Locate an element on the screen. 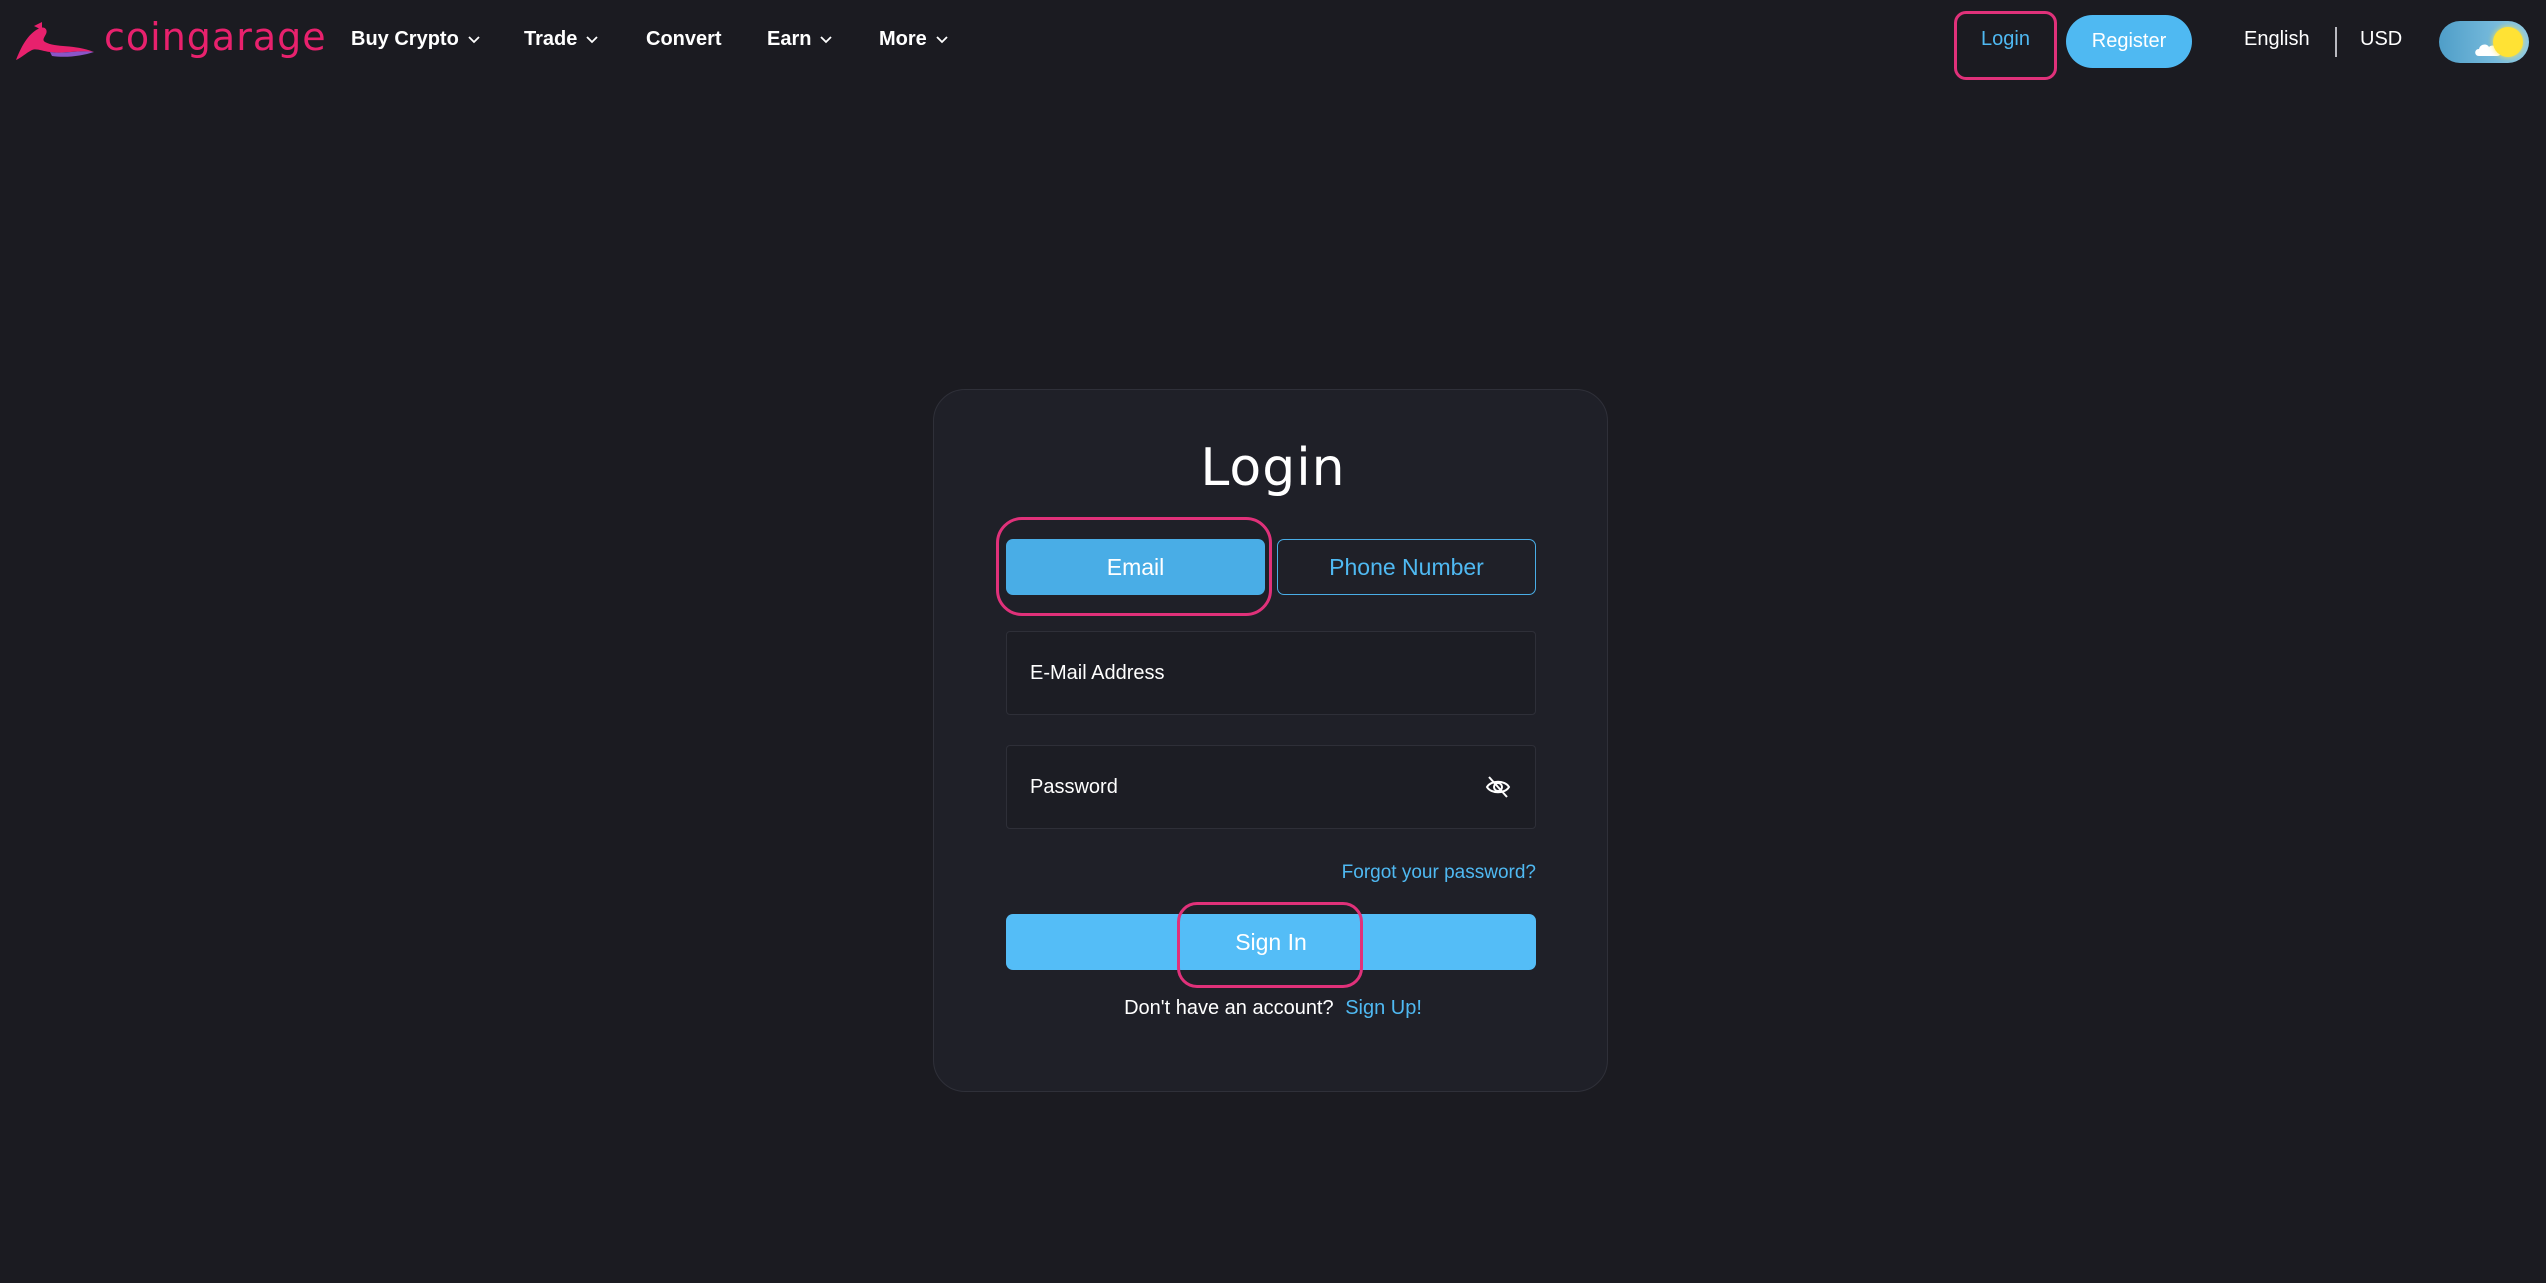  header-login-link: Login is located at coordinates (2005, 39).